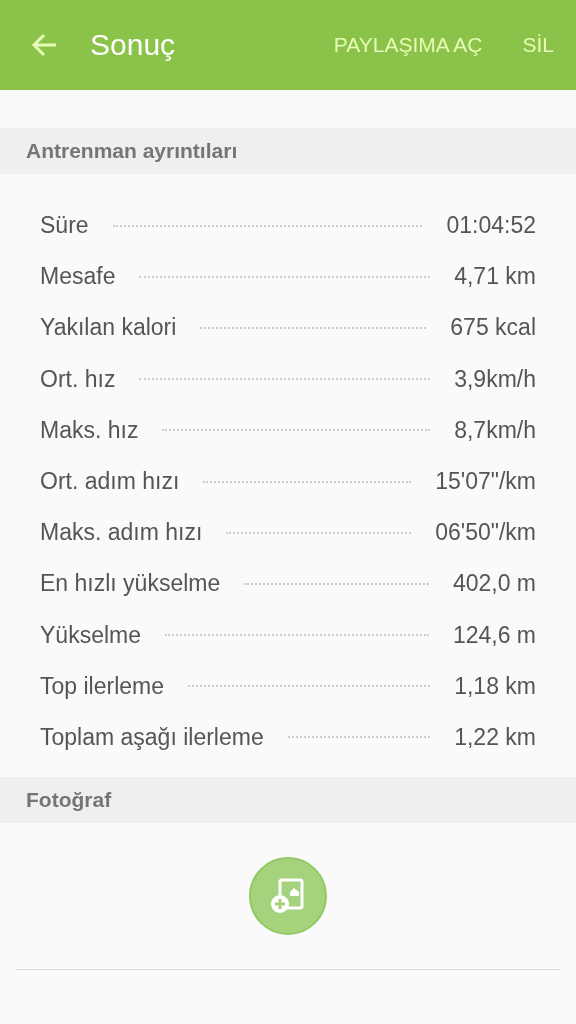 The width and height of the screenshot is (576, 1024). What do you see at coordinates (495, 379) in the screenshot?
I see `stat-value: 3,9km/h` at bounding box center [495, 379].